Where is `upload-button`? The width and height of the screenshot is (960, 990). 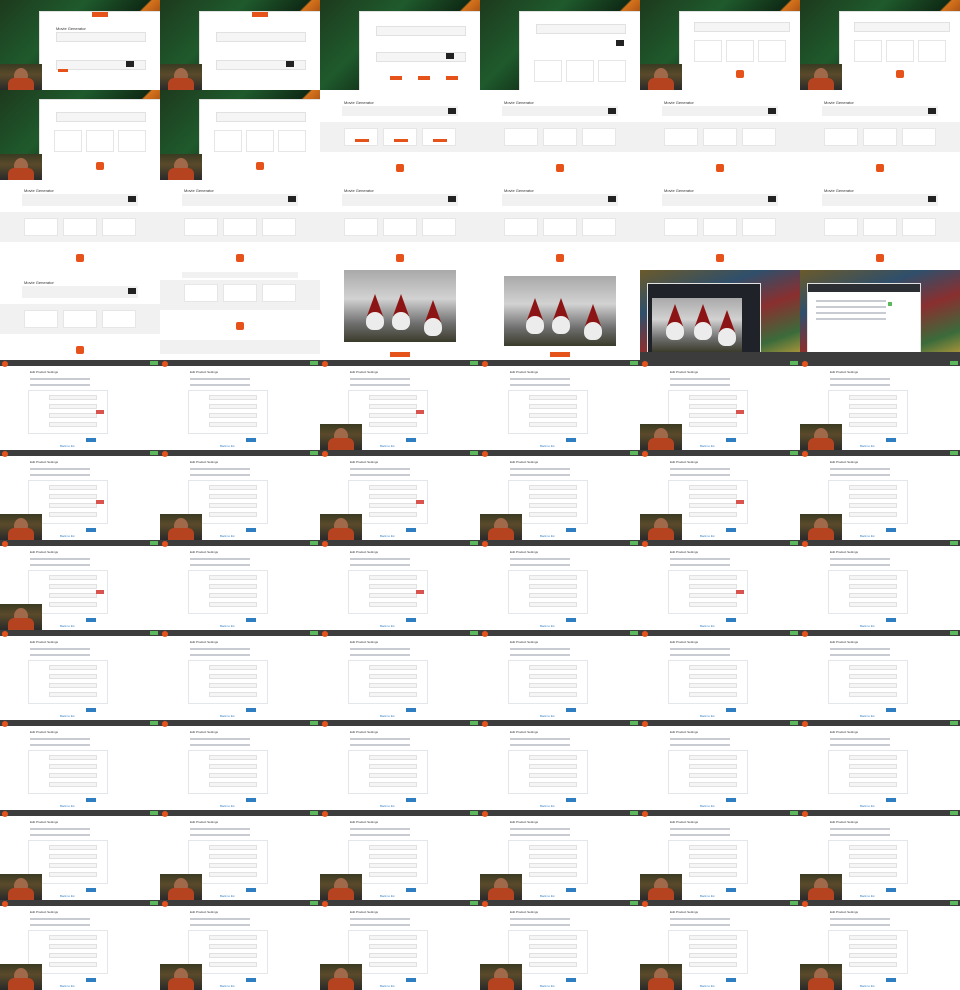 upload-button is located at coordinates (63, 70).